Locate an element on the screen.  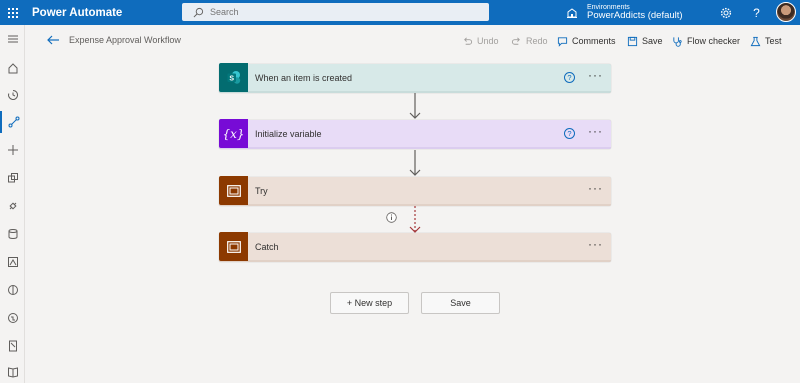
save-icon is located at coordinates (632, 41).